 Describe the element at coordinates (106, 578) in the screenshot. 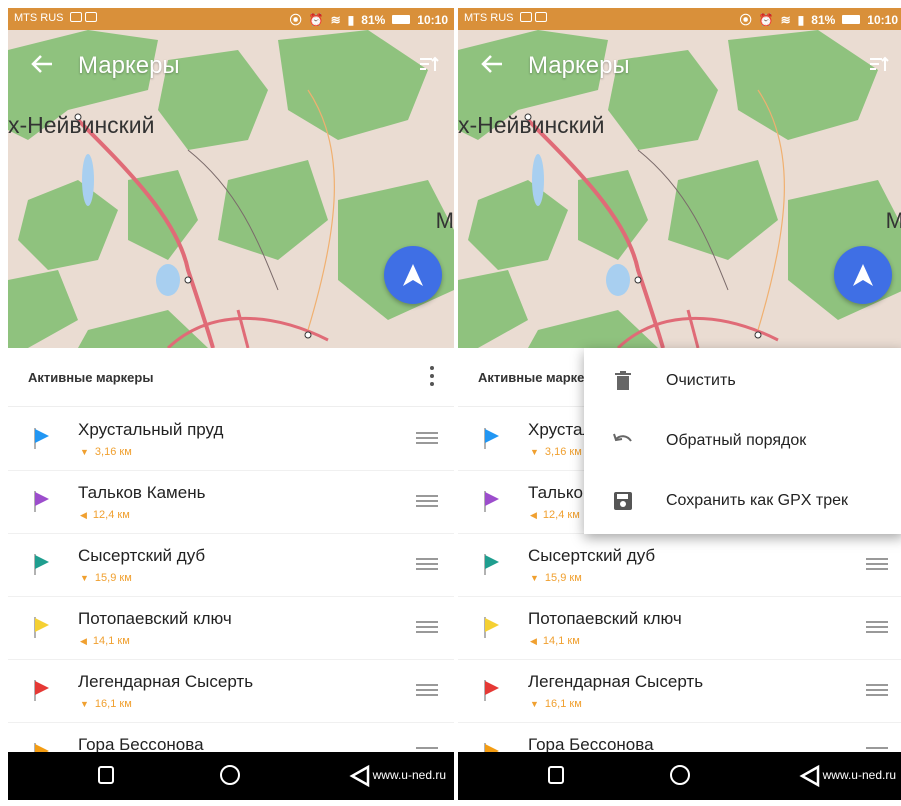

I see `marker-distance: ▼ 15,9 км` at that location.